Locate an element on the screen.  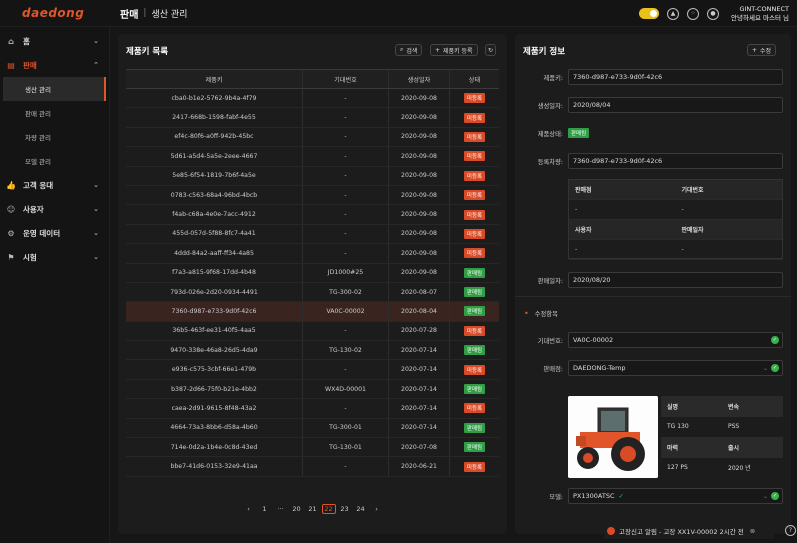
sidebar-sub-vehicle: 차량 관리 is located at coordinates (54, 137).